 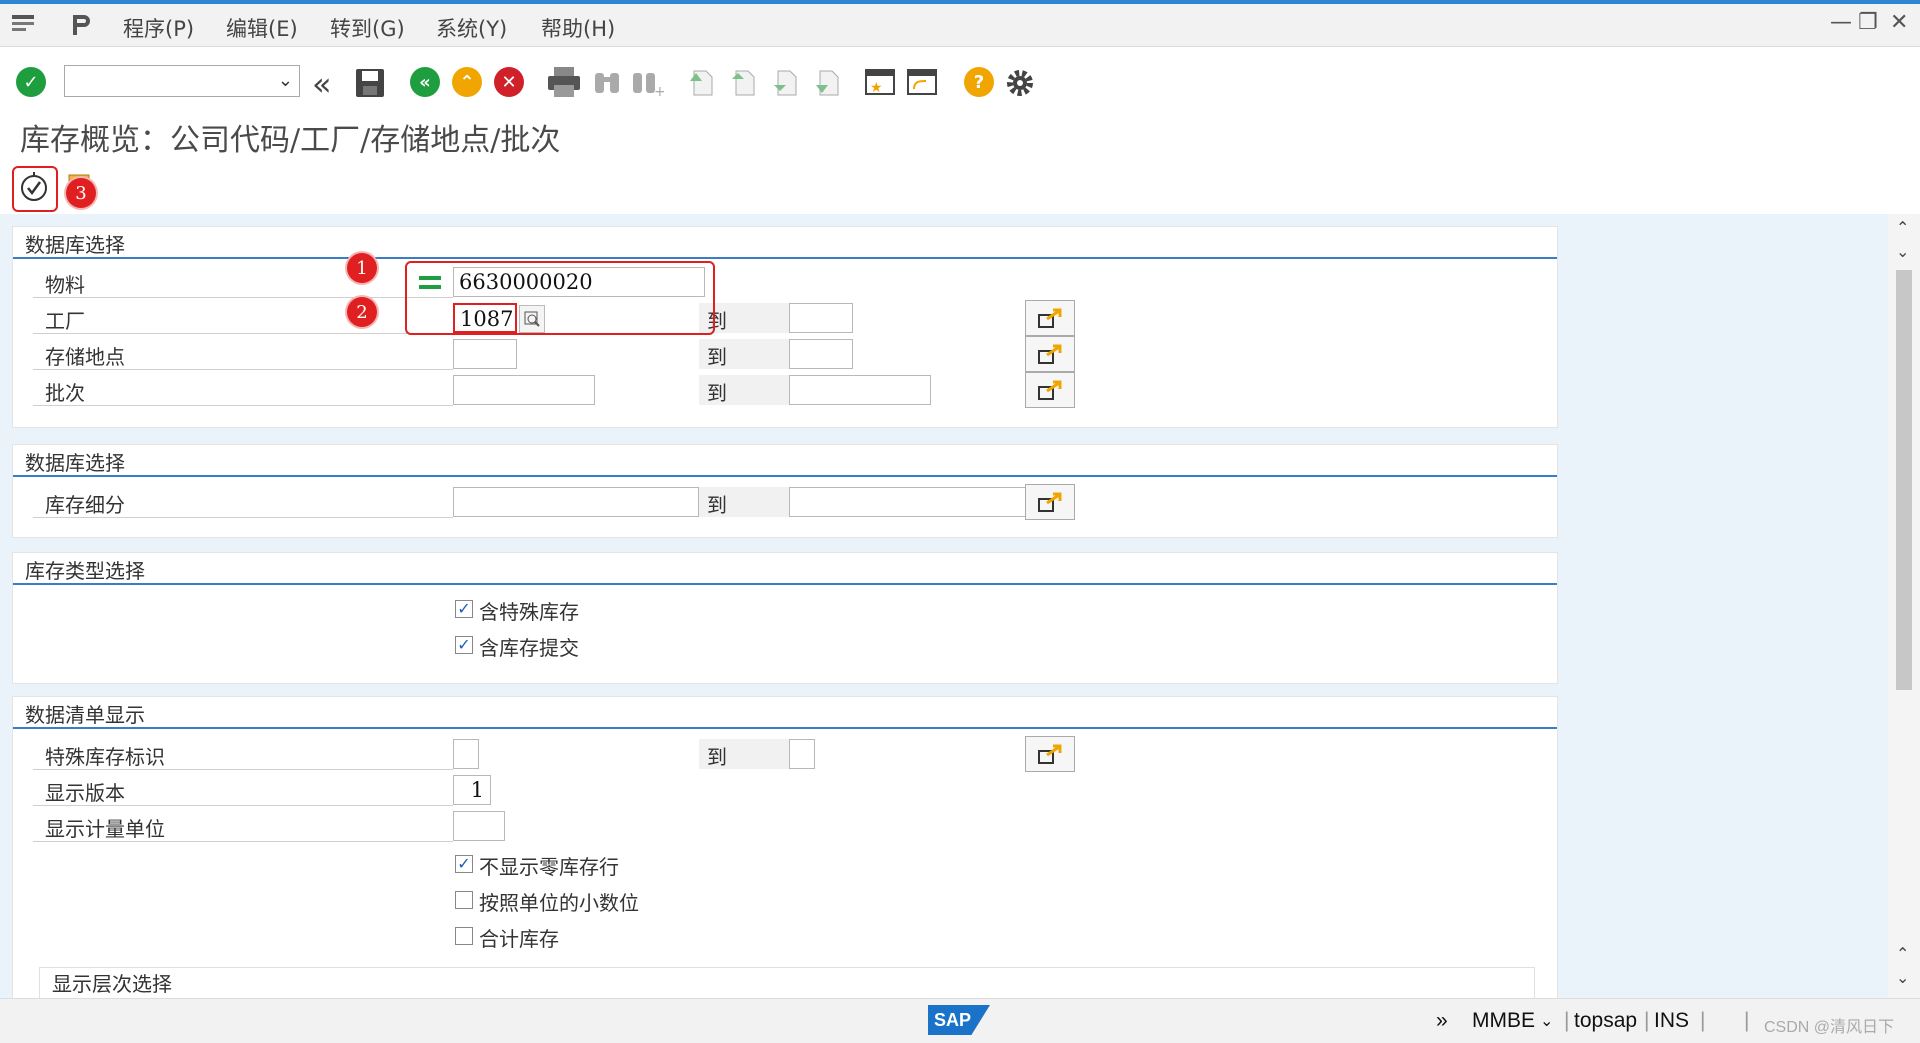 I want to click on minimize-icon: —, so click(x=1841, y=22).